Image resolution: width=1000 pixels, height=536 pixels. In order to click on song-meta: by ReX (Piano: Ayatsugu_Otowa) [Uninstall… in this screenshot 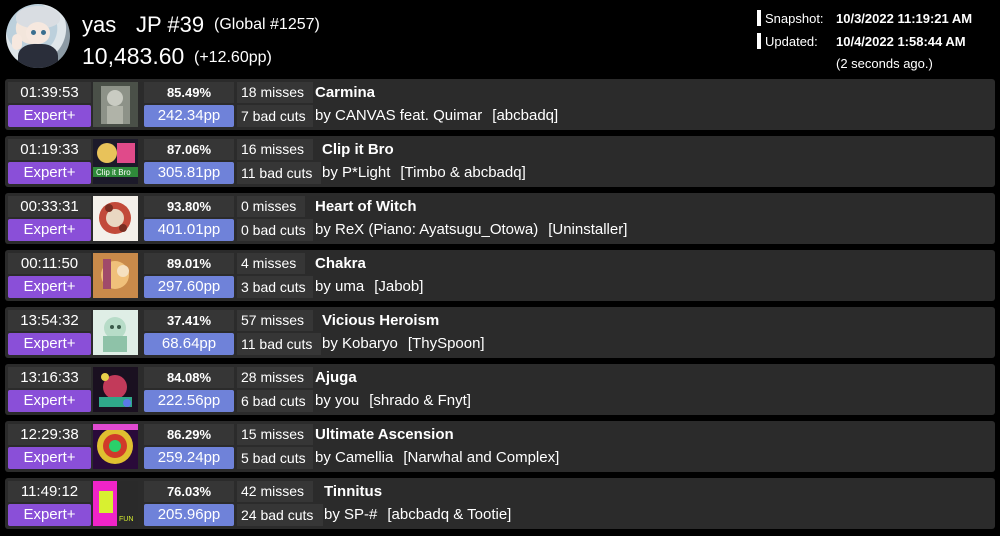, I will do `click(471, 229)`.